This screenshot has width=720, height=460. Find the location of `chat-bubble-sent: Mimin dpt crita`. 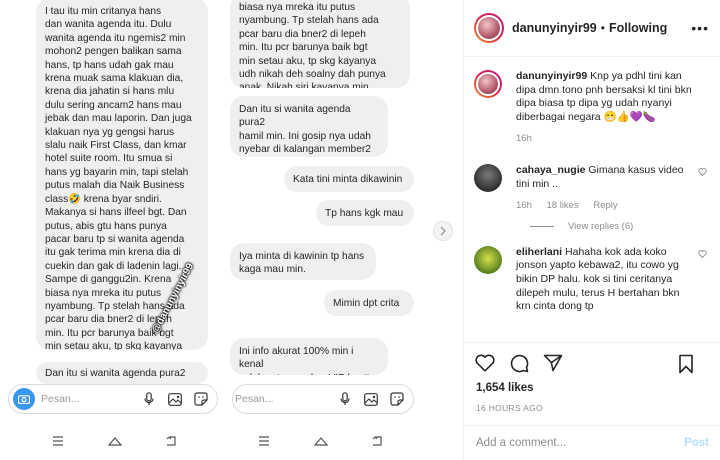

chat-bubble-sent: Mimin dpt crita is located at coordinates (369, 303).